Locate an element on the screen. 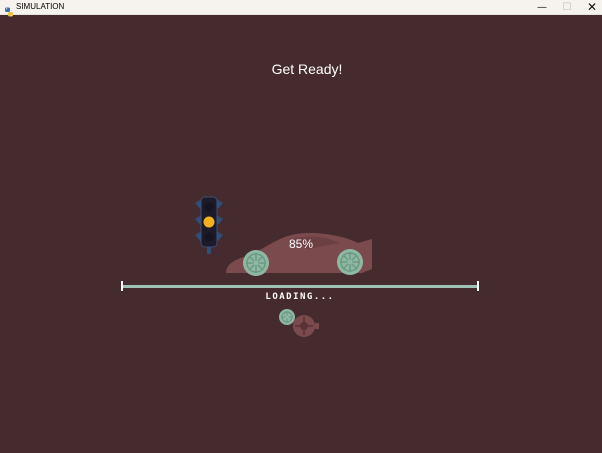 The height and width of the screenshot is (453, 602). minimize-icon: — is located at coordinates (542, 7).